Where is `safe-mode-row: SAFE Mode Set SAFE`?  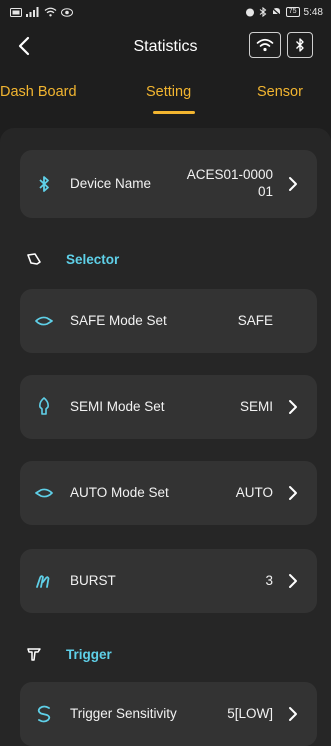 safe-mode-row: SAFE Mode Set SAFE is located at coordinates (168, 321).